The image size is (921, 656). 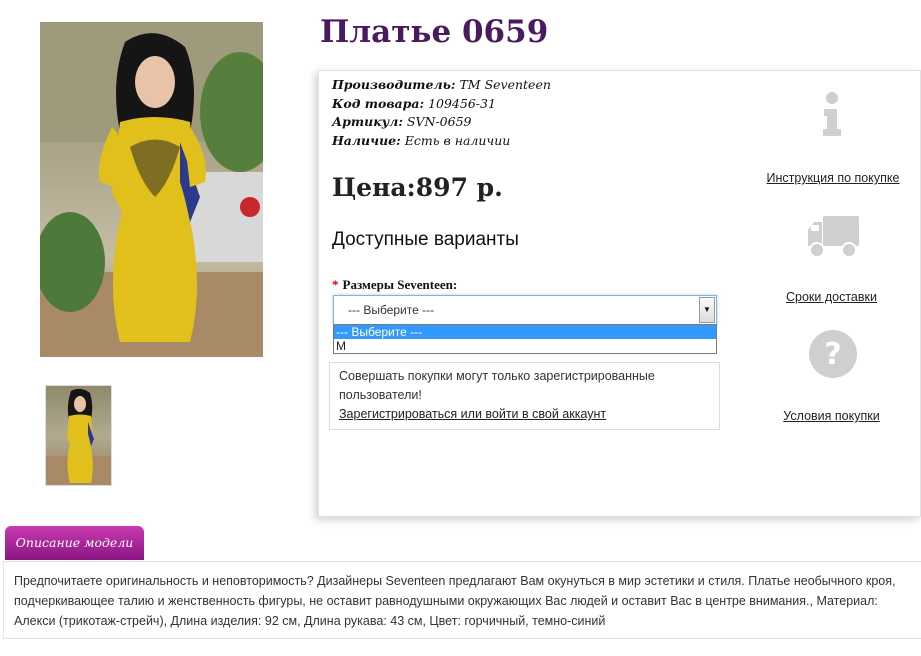 What do you see at coordinates (74, 543) in the screenshot?
I see `tab-description: Описание модели` at bounding box center [74, 543].